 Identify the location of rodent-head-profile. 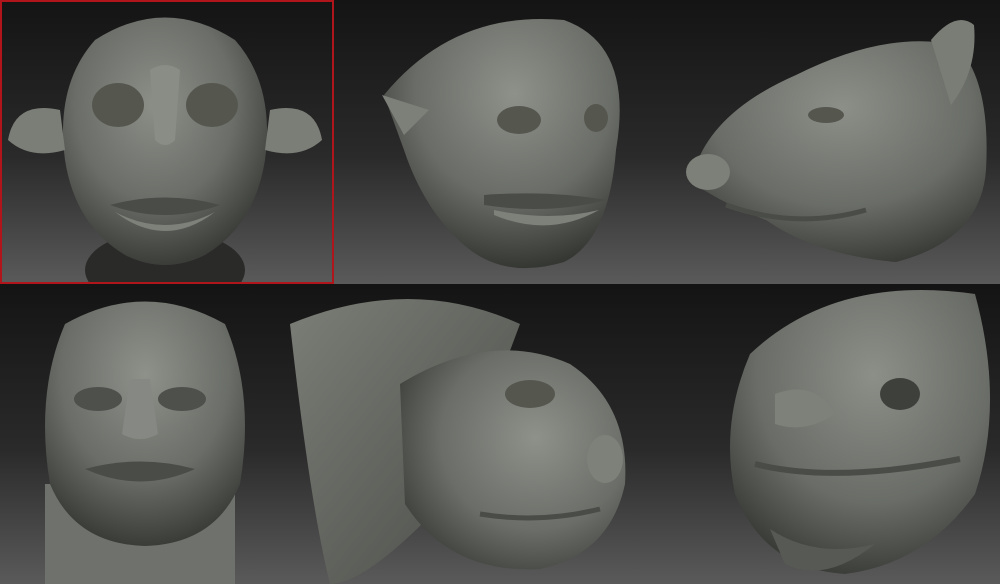
(836, 141).